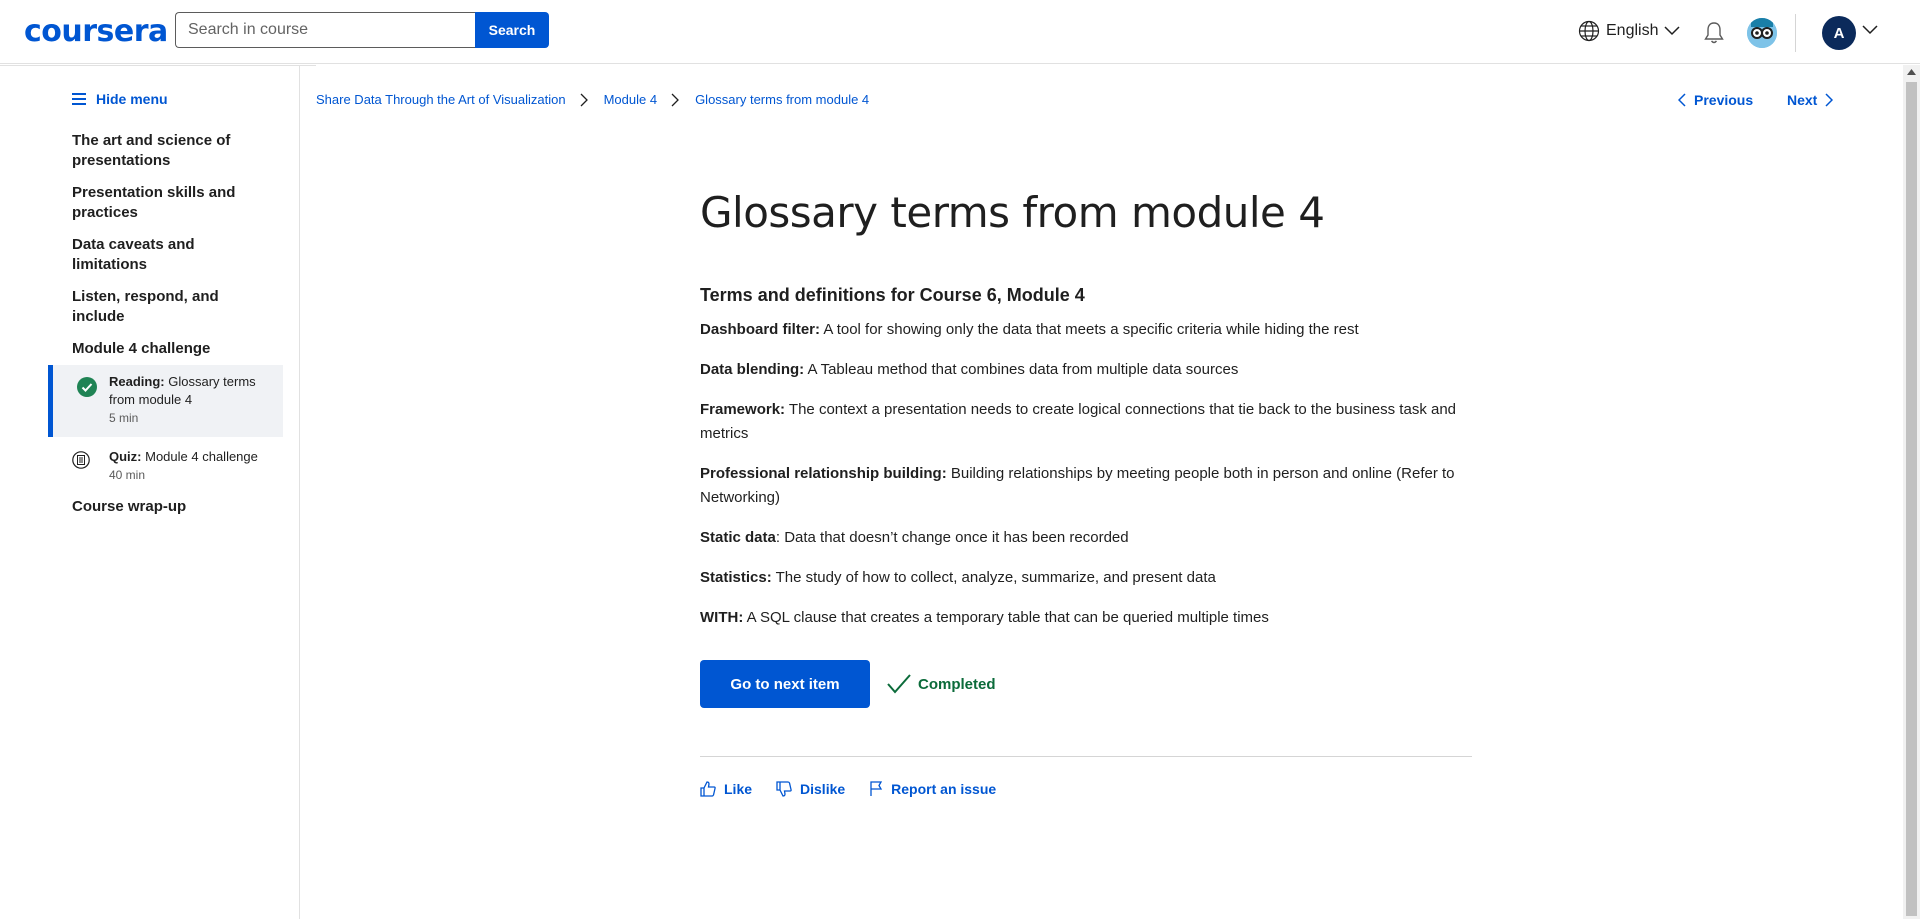 The height and width of the screenshot is (919, 1920). I want to click on sidebar-divider, so click(158, 65).